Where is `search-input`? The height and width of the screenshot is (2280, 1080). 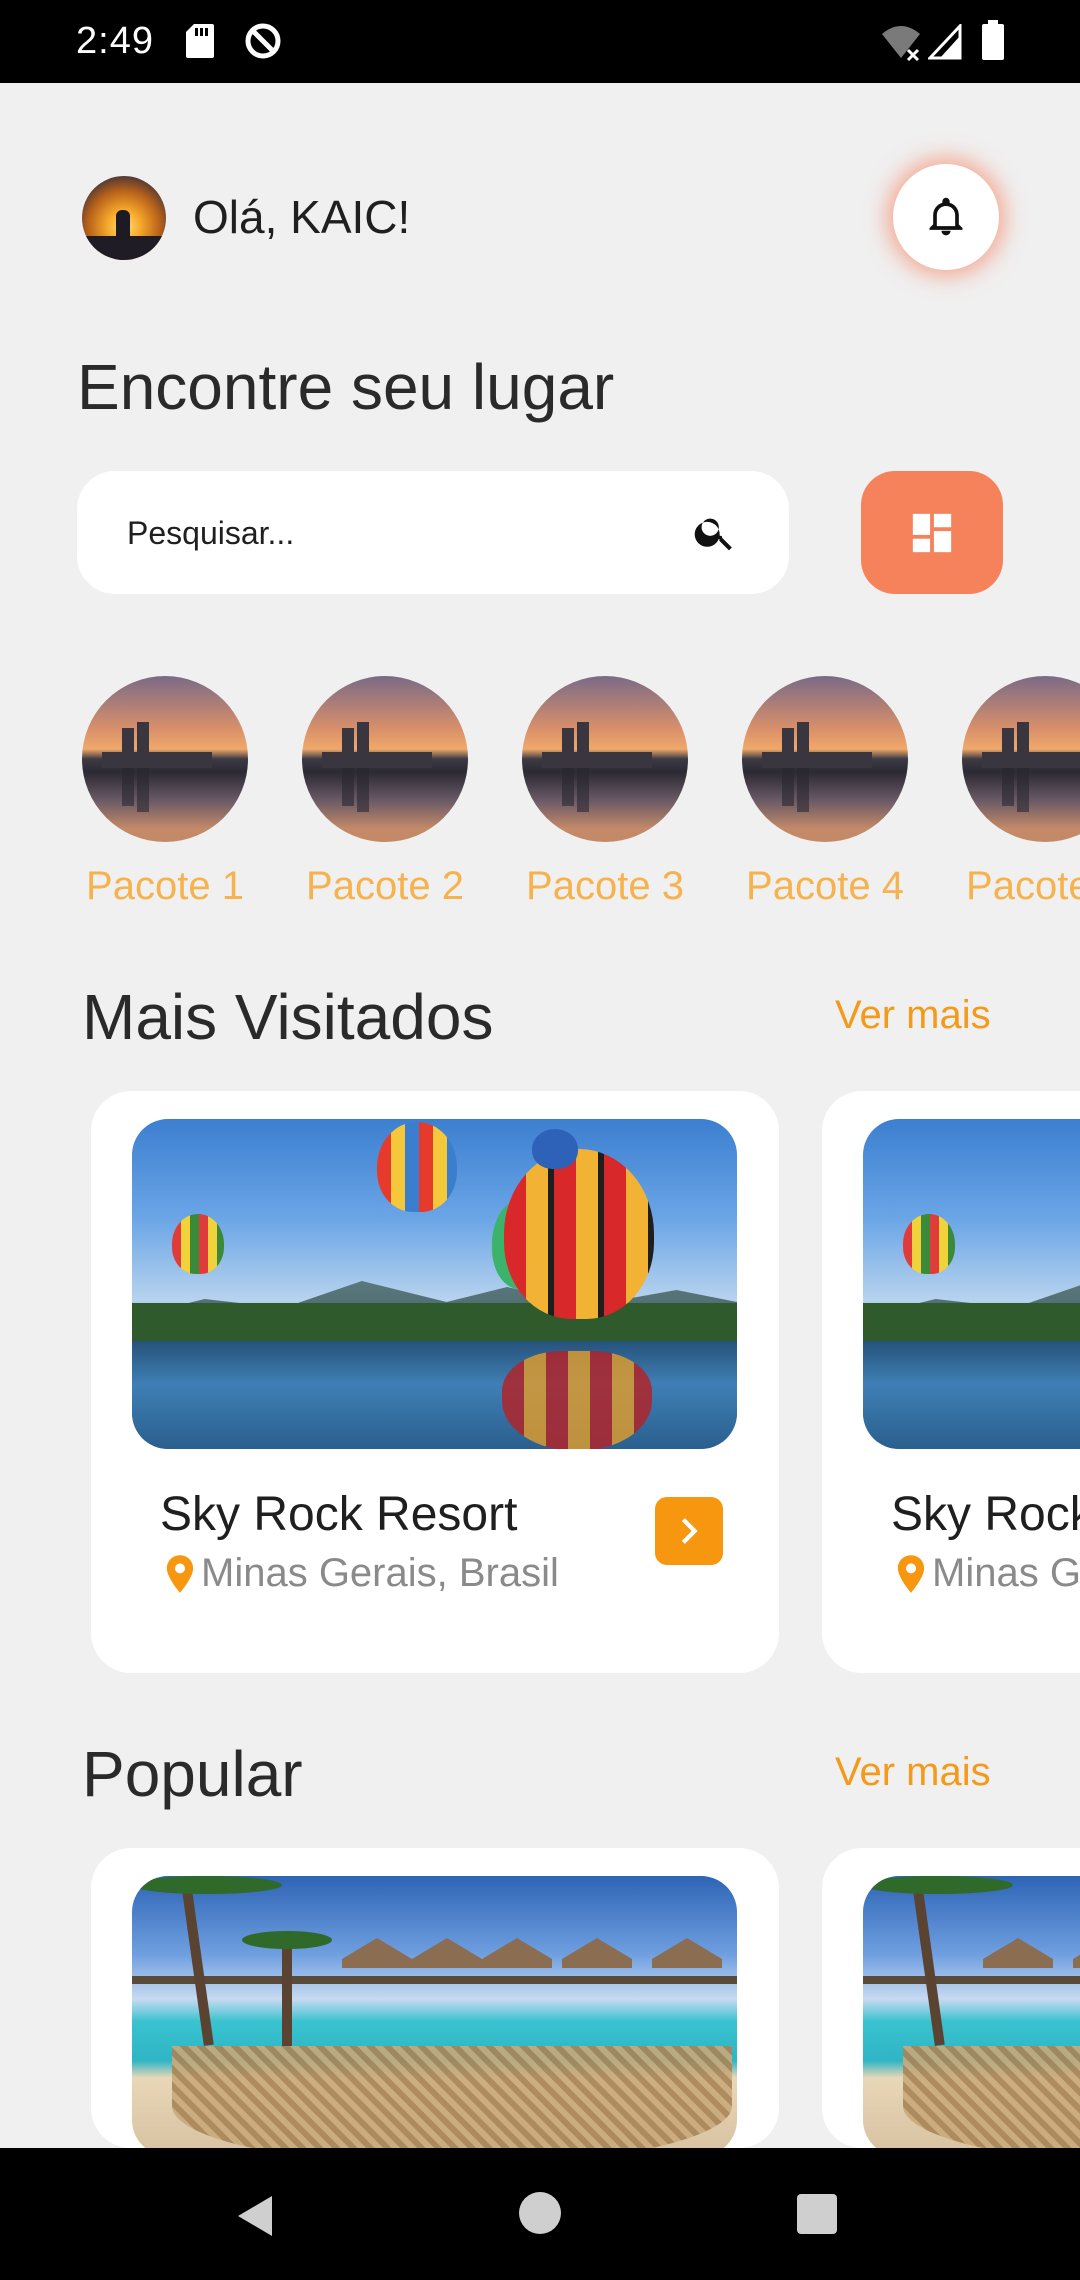 search-input is located at coordinates (387, 533).